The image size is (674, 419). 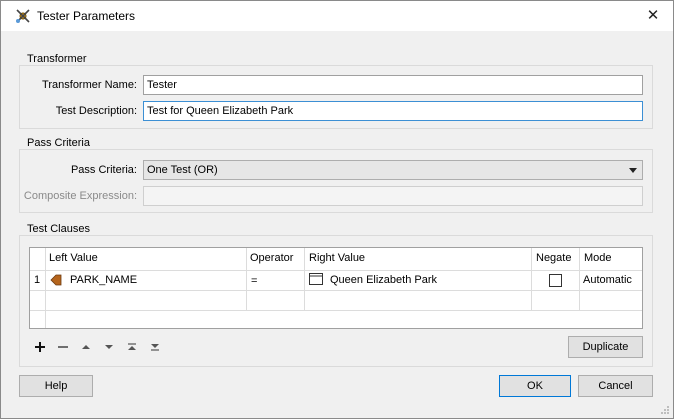 I want to click on operator-cell: =, so click(x=254, y=281).